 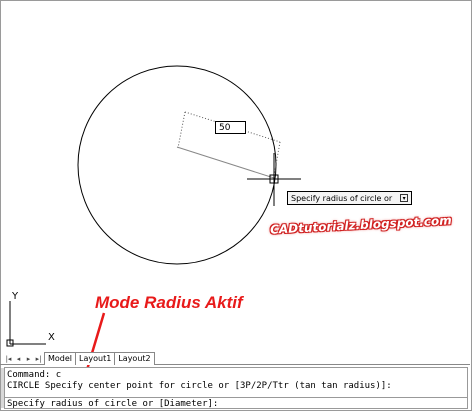 What do you see at coordinates (95, 358) in the screenshot?
I see `tab-layout1: Layout1` at bounding box center [95, 358].